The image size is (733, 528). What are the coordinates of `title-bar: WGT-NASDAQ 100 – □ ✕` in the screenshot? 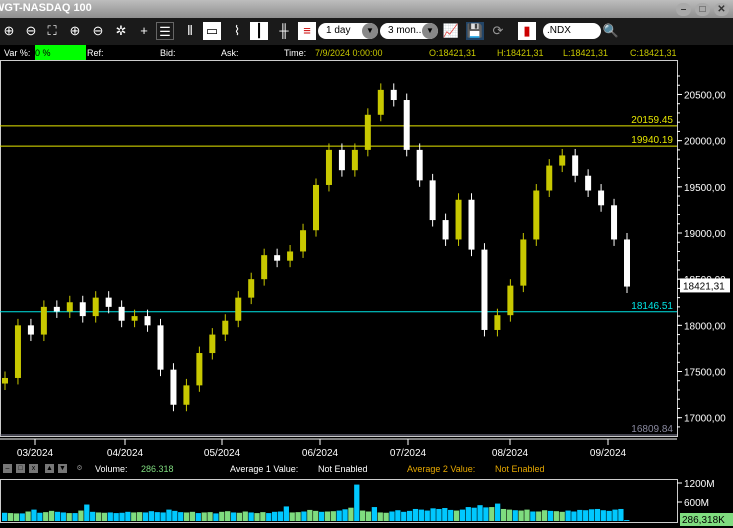 It's located at (366, 9).